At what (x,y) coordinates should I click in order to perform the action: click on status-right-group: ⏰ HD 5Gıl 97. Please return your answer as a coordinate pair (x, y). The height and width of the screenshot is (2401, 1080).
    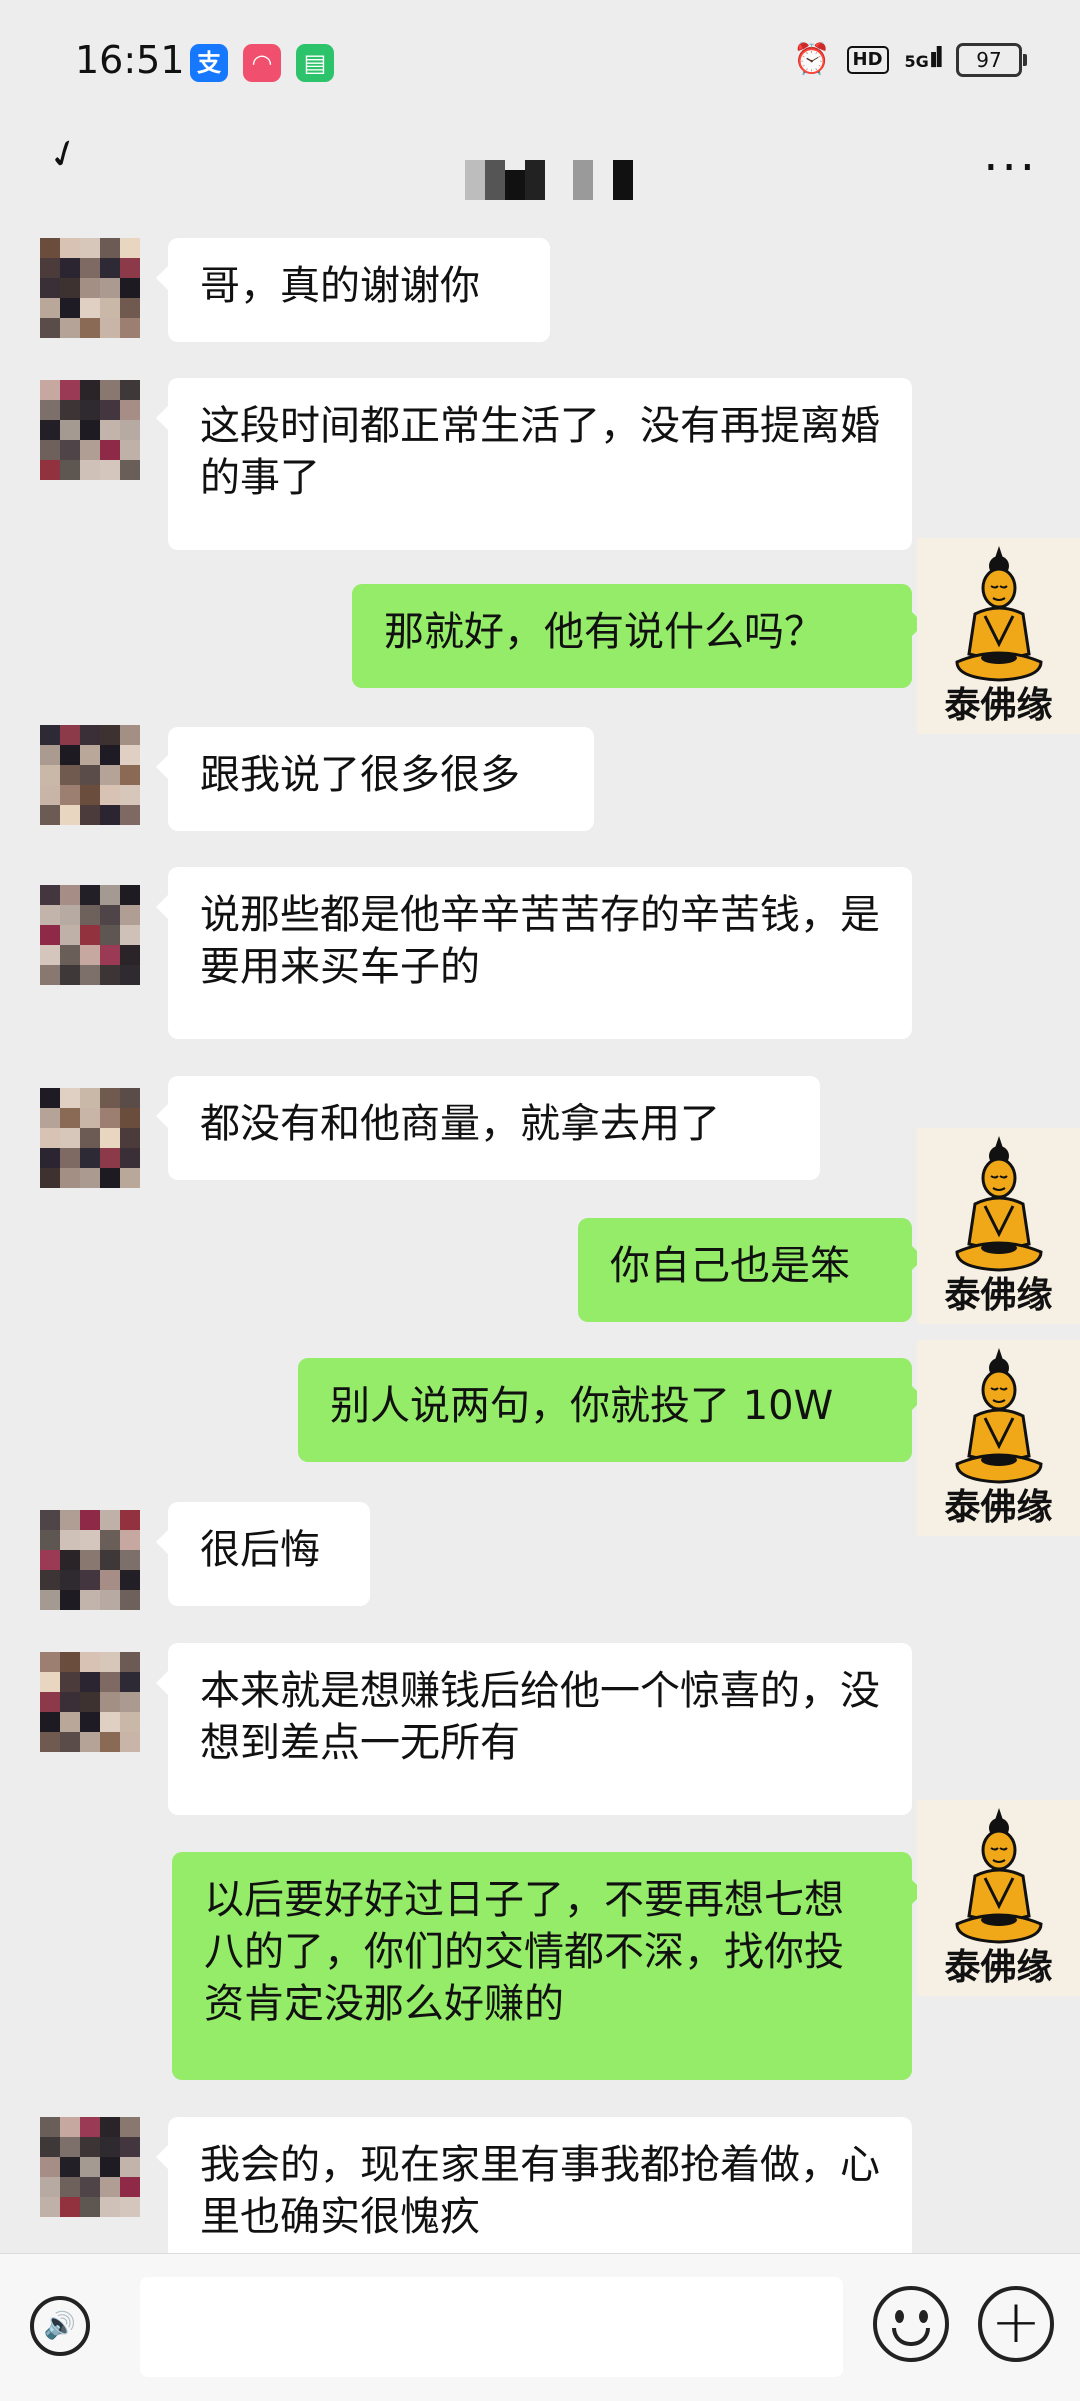
    Looking at the image, I should click on (910, 58).